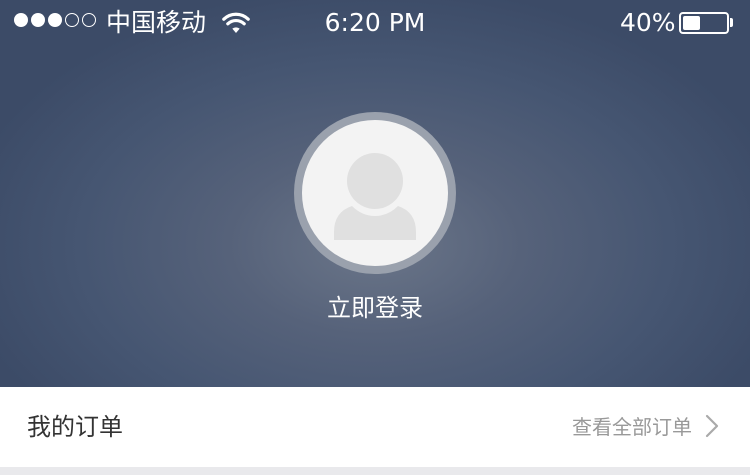 The image size is (750, 475). What do you see at coordinates (648, 22) in the screenshot?
I see `battery-percent: 40%` at bounding box center [648, 22].